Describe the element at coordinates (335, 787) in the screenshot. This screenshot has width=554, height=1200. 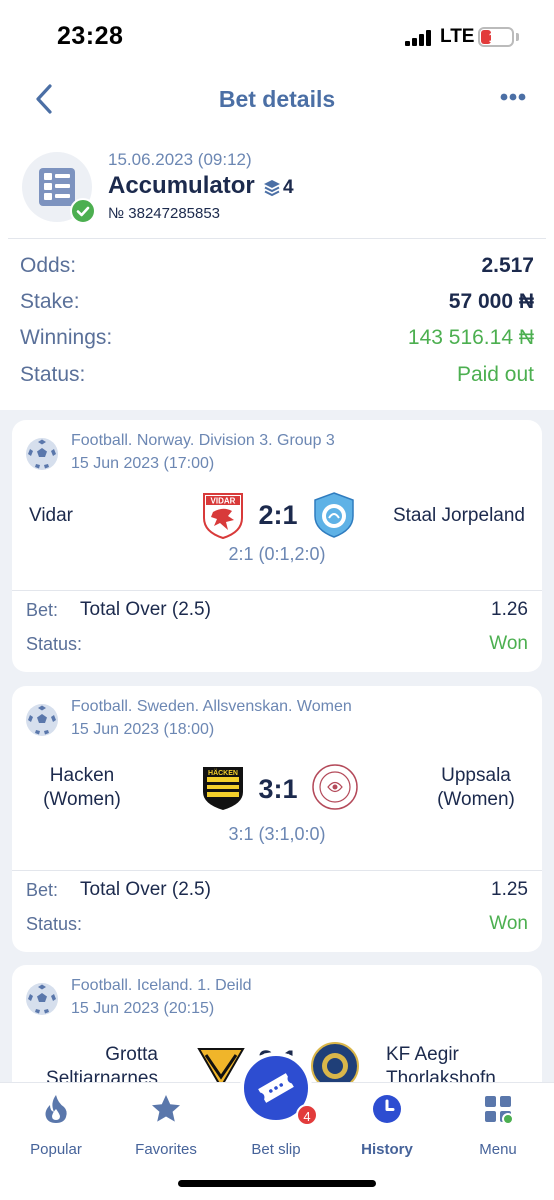
I see `uppsala-logo` at that location.